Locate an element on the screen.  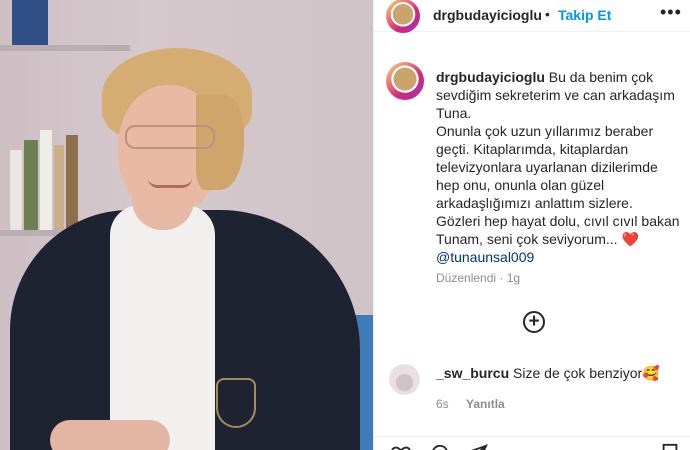
follow-button: Takip Et is located at coordinates (584, 15).